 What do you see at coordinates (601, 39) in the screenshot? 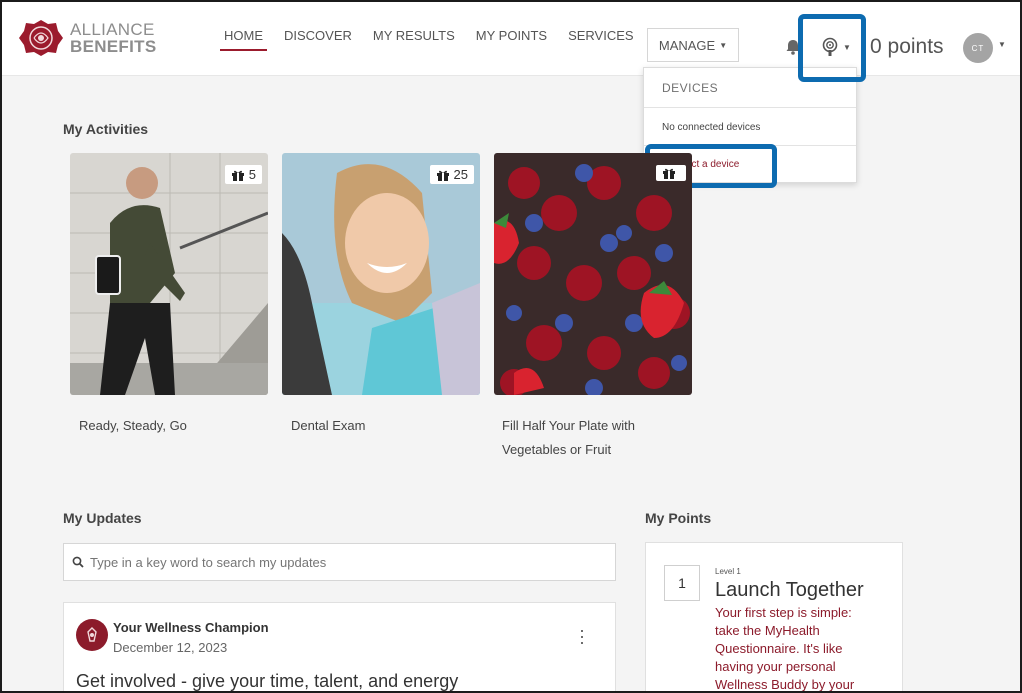
I see `nav-services: SERVICES` at bounding box center [601, 39].